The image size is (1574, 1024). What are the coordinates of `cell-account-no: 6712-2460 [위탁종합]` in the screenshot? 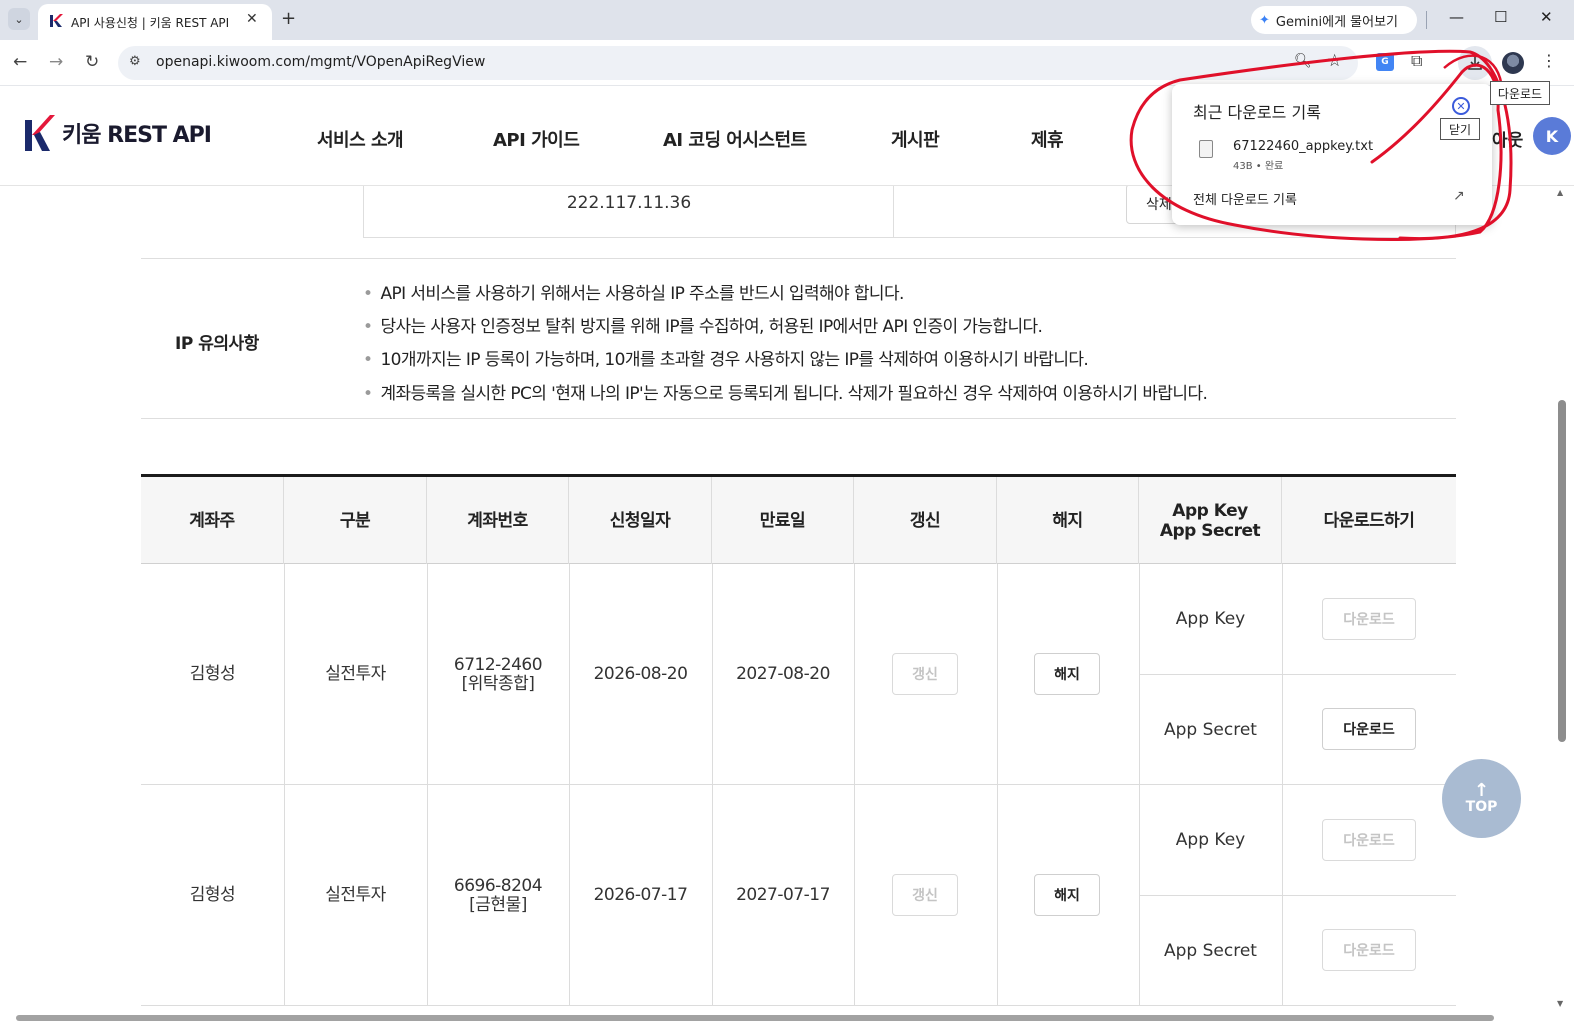 It's located at (498, 674).